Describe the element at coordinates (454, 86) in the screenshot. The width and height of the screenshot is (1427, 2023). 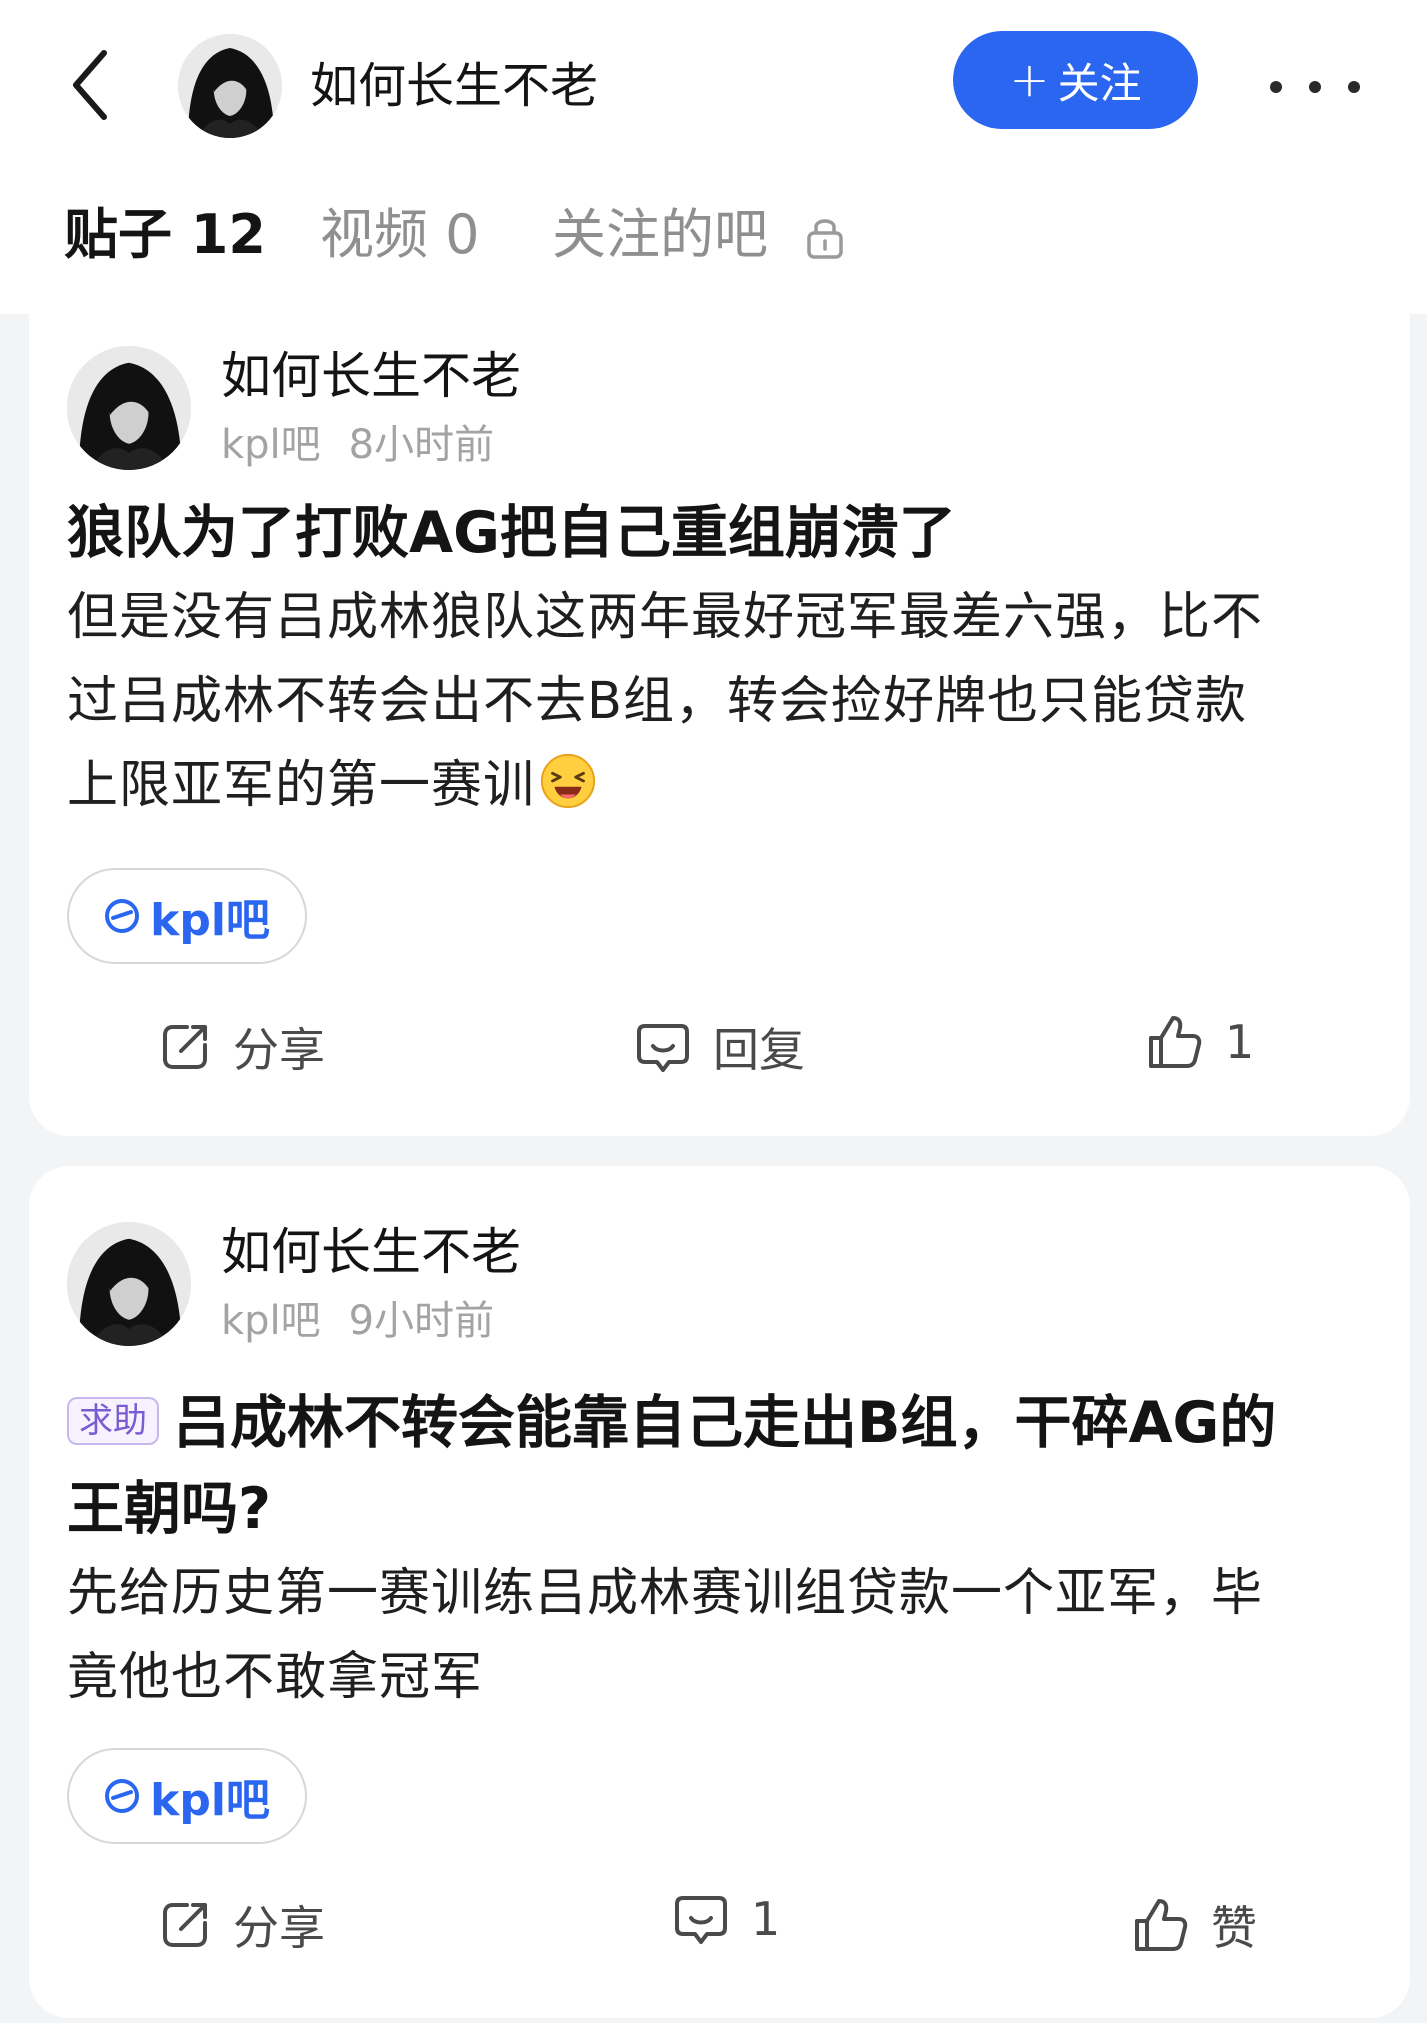
I see `profile-username: 如何长生不老` at that location.